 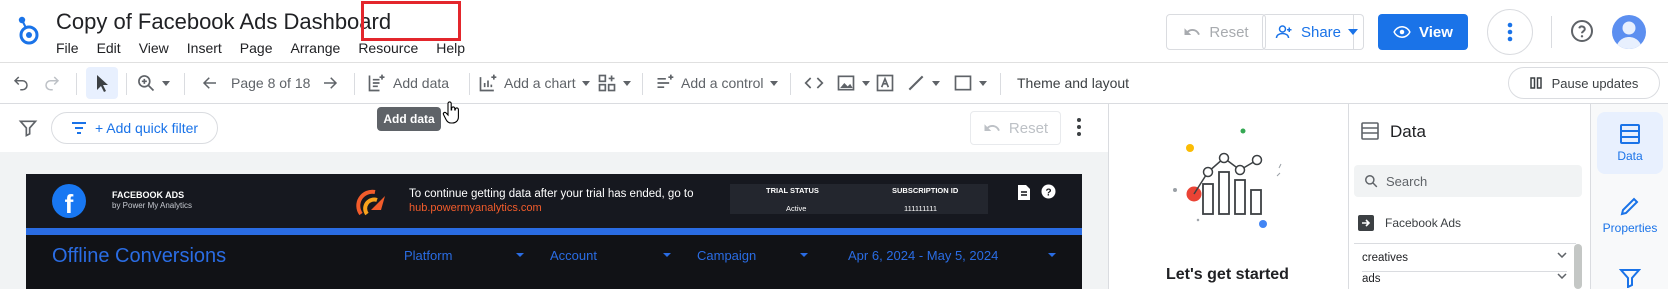 I want to click on filter-icon, so click(x=28, y=128).